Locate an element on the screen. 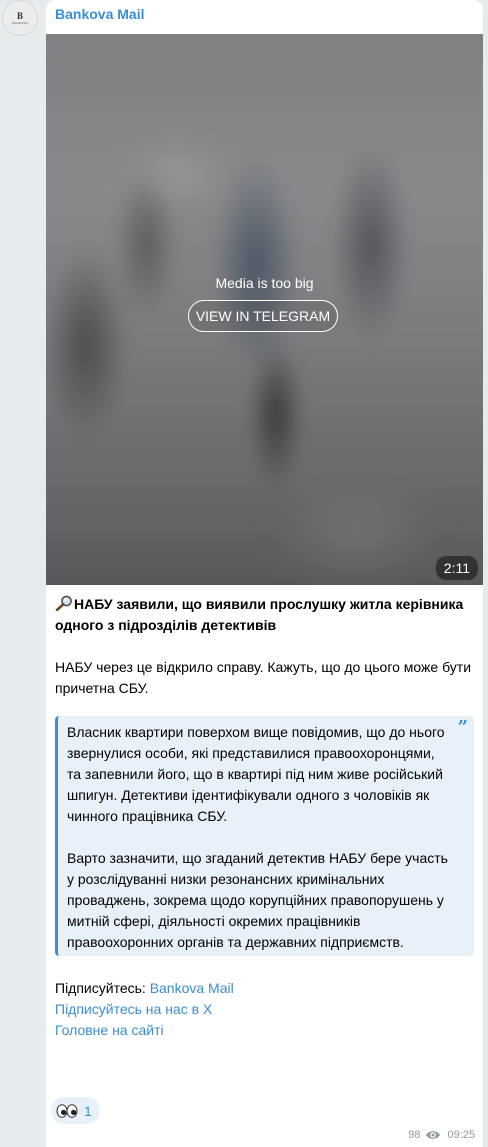 The height and width of the screenshot is (1147, 488). views-eye-icon is located at coordinates (433, 1135).